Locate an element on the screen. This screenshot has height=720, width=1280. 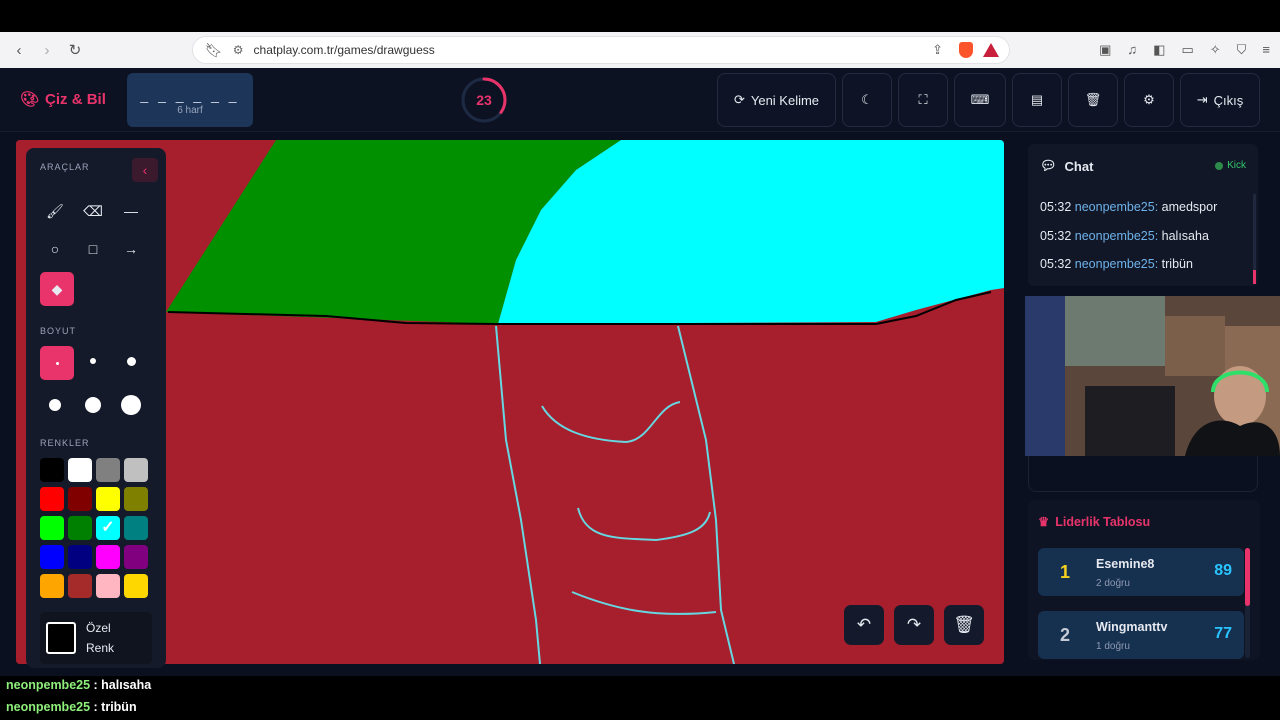
wallet-icon: ▭ is located at coordinates (1187, 50).